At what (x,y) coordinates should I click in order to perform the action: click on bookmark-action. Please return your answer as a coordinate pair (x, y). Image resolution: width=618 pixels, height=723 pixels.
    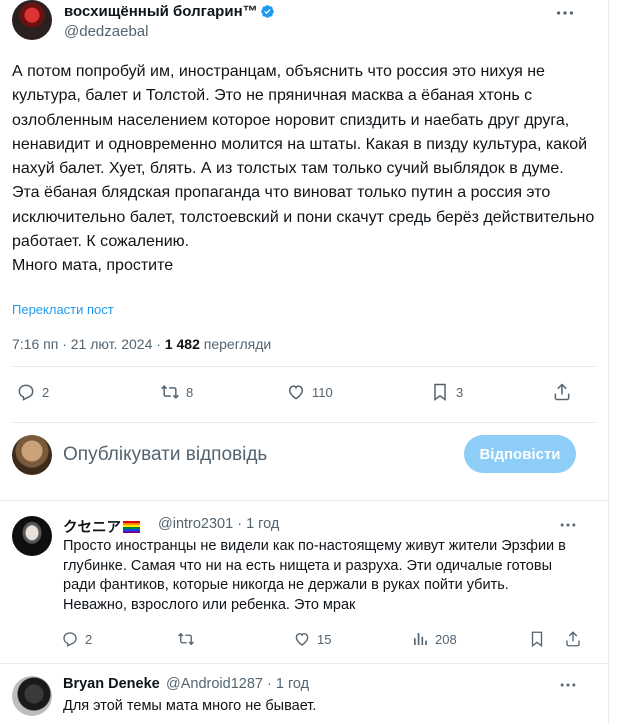
    Looking at the image, I should click on (540, 639).